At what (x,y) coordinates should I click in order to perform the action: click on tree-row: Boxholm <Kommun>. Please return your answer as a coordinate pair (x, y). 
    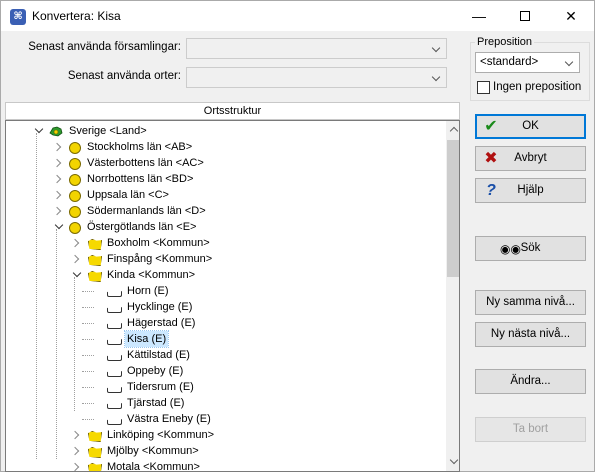
    Looking at the image, I should click on (225, 243).